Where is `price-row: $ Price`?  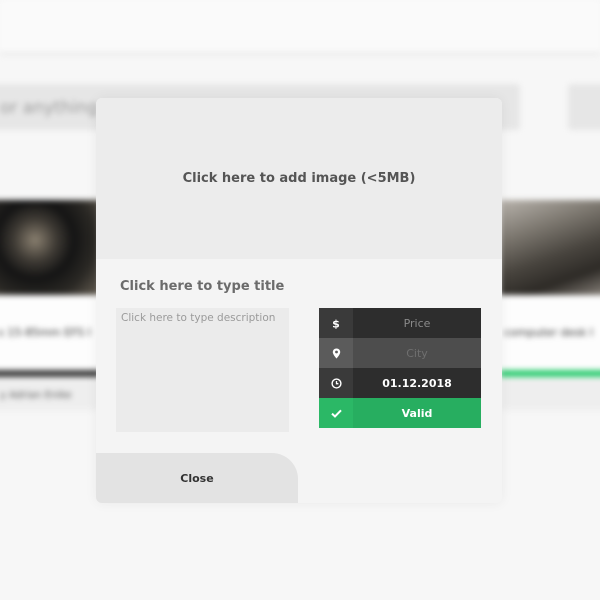 price-row: $ Price is located at coordinates (400, 323).